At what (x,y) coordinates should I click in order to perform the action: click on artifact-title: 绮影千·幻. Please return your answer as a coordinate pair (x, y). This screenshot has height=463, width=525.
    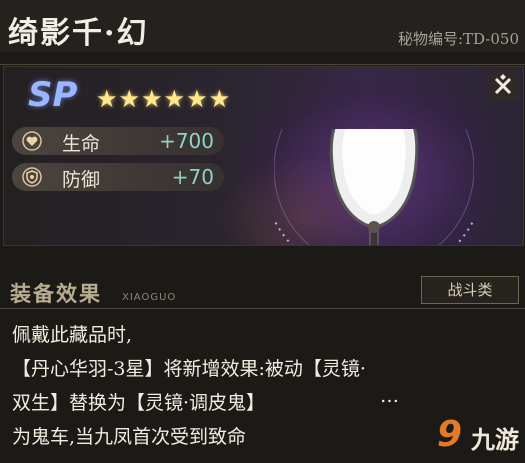
    Looking at the image, I should click on (78, 33).